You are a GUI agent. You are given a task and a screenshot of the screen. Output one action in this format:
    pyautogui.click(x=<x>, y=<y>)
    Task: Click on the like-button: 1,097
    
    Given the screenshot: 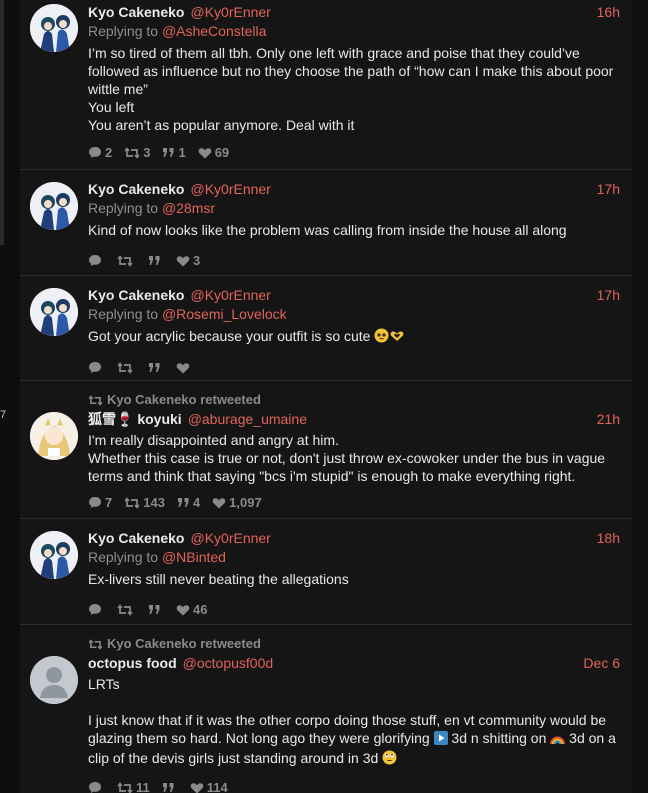 What is the action you would take?
    pyautogui.click(x=237, y=502)
    